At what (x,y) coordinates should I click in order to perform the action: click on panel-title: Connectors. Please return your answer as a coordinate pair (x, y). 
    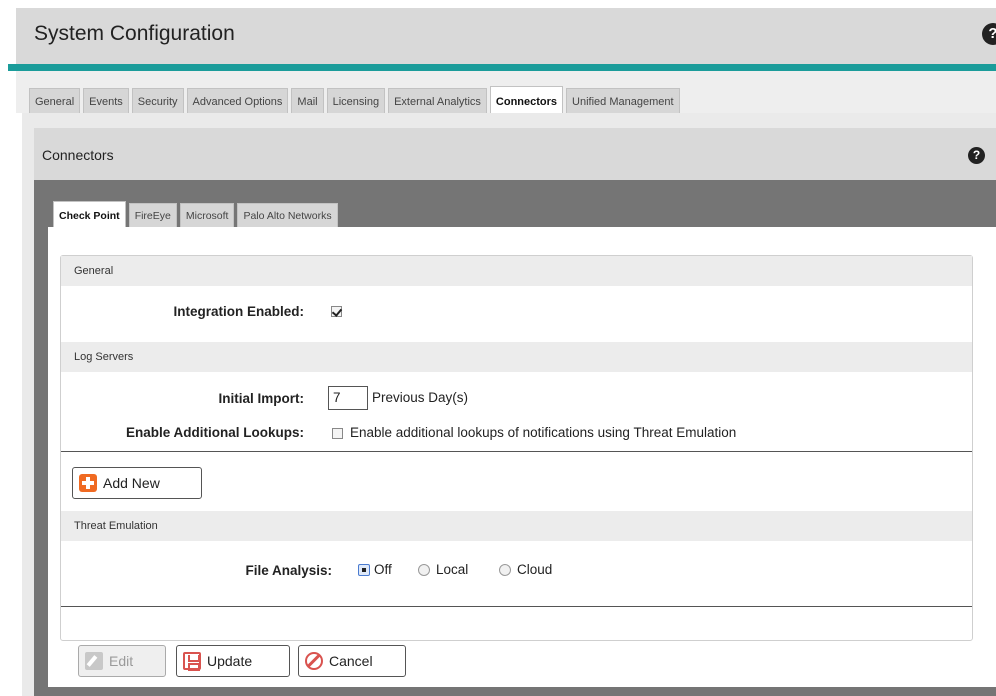
    Looking at the image, I should click on (78, 155).